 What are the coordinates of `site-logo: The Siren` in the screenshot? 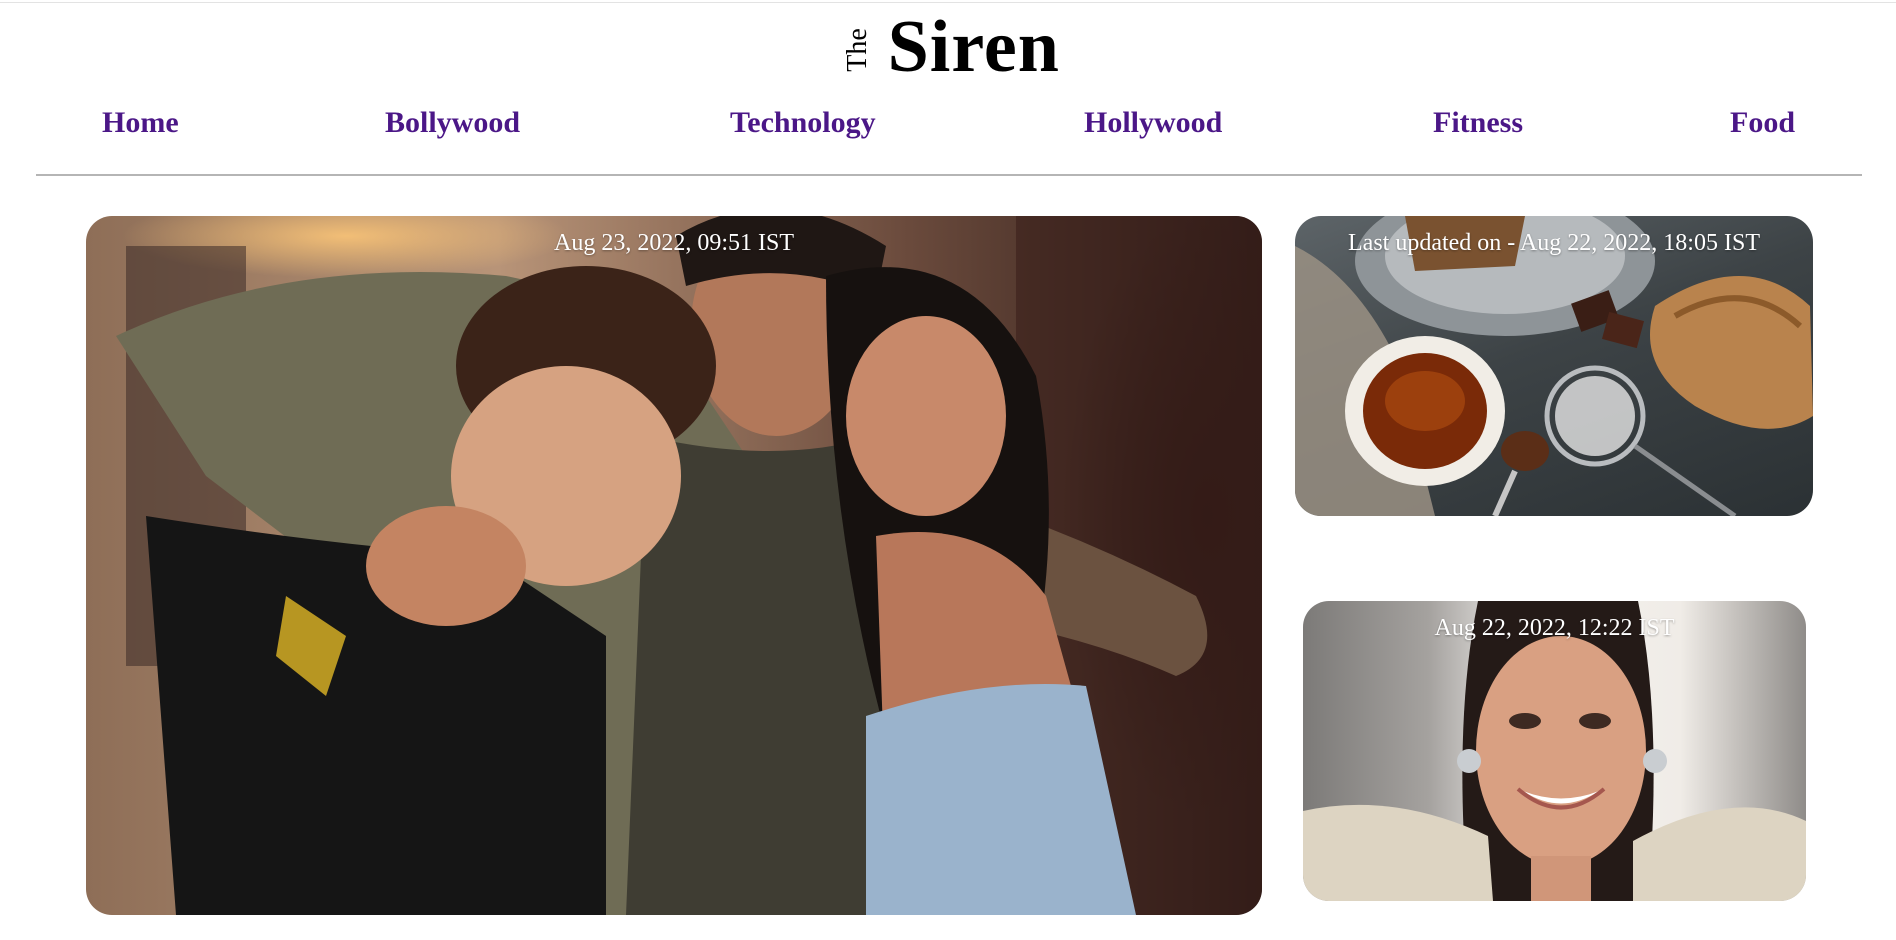 It's located at (948, 47).